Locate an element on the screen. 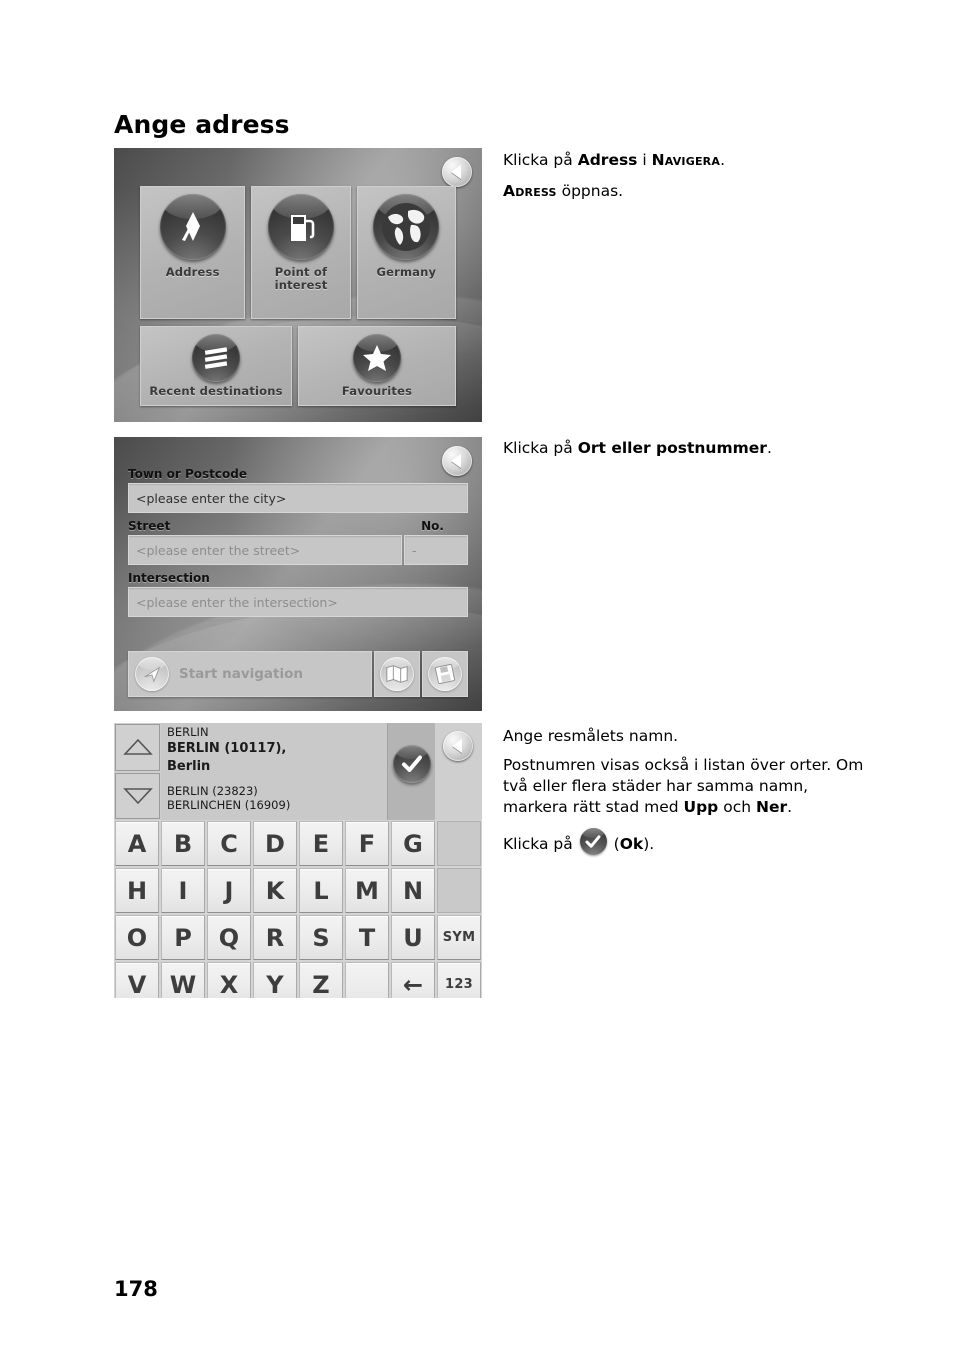 The height and width of the screenshot is (1355, 954). tile-address: Address is located at coordinates (193, 252).